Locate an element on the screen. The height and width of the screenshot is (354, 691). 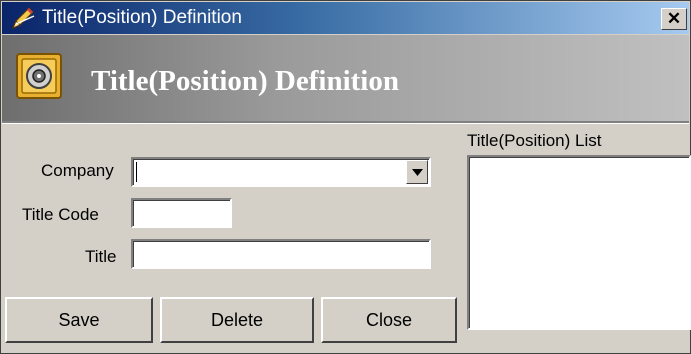
title-code-input is located at coordinates (181, 213).